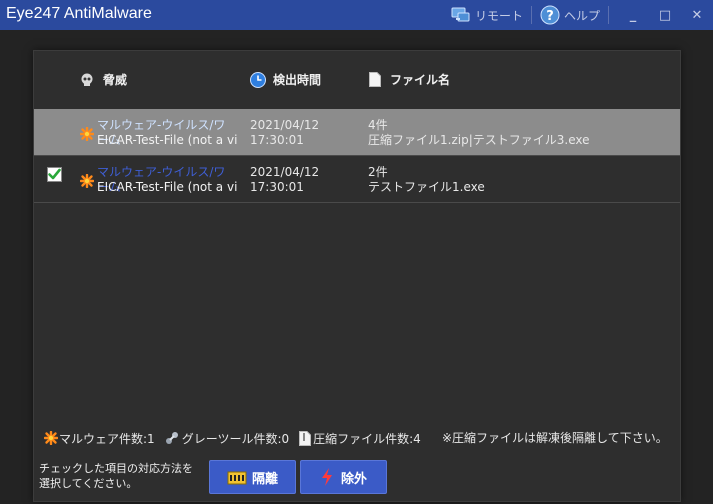  I want to click on grey-tool-icon, so click(172, 438).